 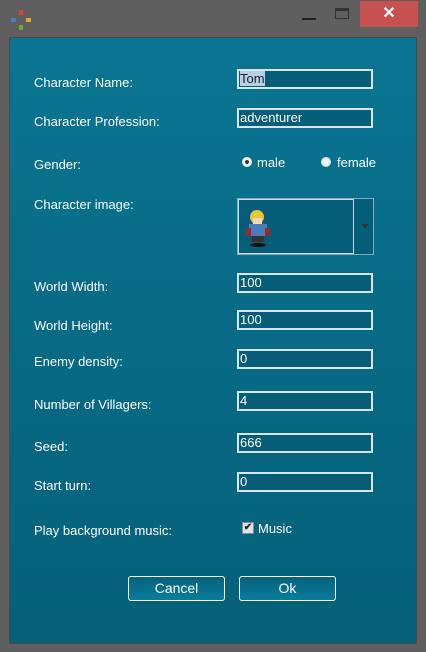 What do you see at coordinates (365, 226) in the screenshot?
I see `chevron-down-icon` at bounding box center [365, 226].